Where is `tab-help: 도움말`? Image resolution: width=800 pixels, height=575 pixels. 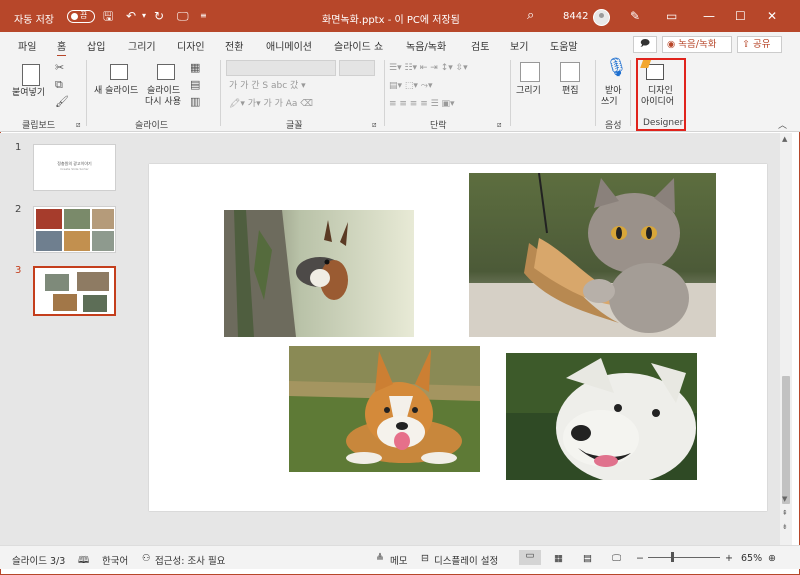 tab-help: 도움말 is located at coordinates (564, 45).